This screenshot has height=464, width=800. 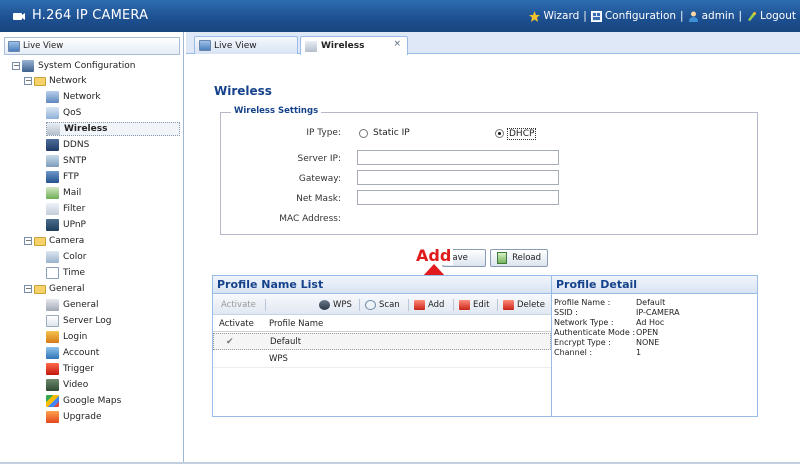 I want to click on tree-item-trigger: Trigger, so click(x=70, y=369).